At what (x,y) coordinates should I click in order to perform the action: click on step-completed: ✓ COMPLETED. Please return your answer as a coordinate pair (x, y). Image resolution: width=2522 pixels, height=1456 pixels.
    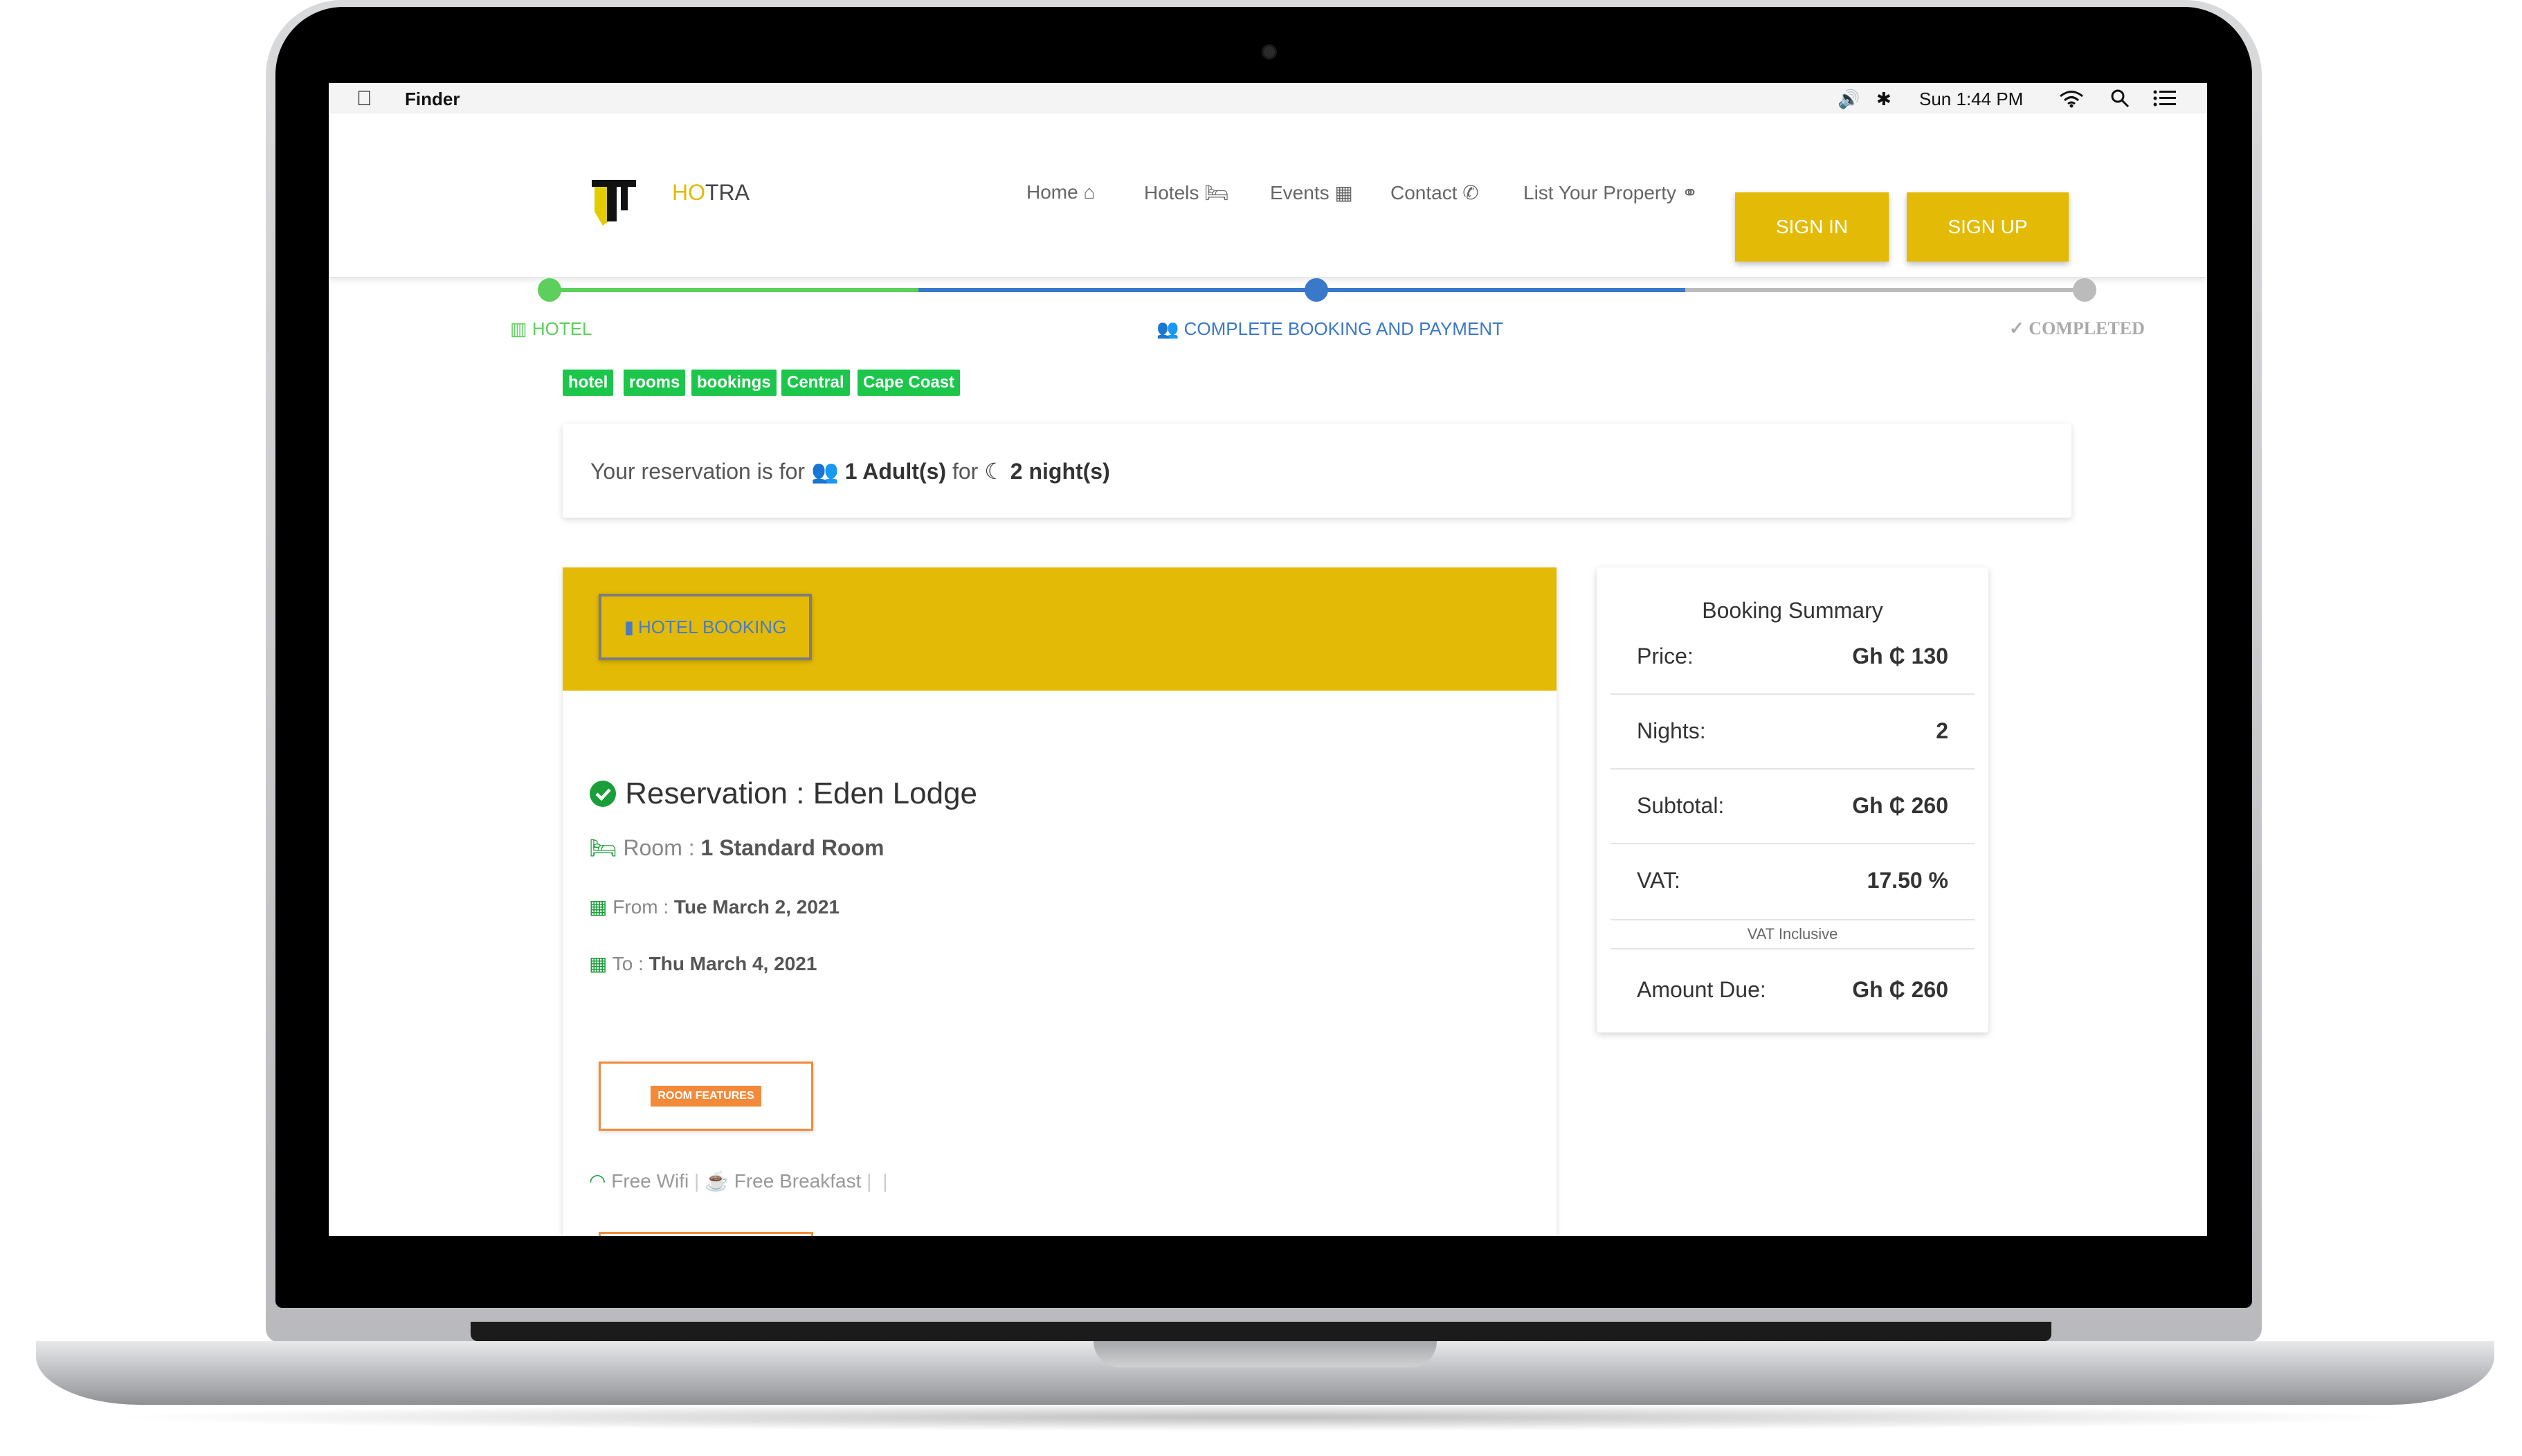
    Looking at the image, I should click on (2077, 328).